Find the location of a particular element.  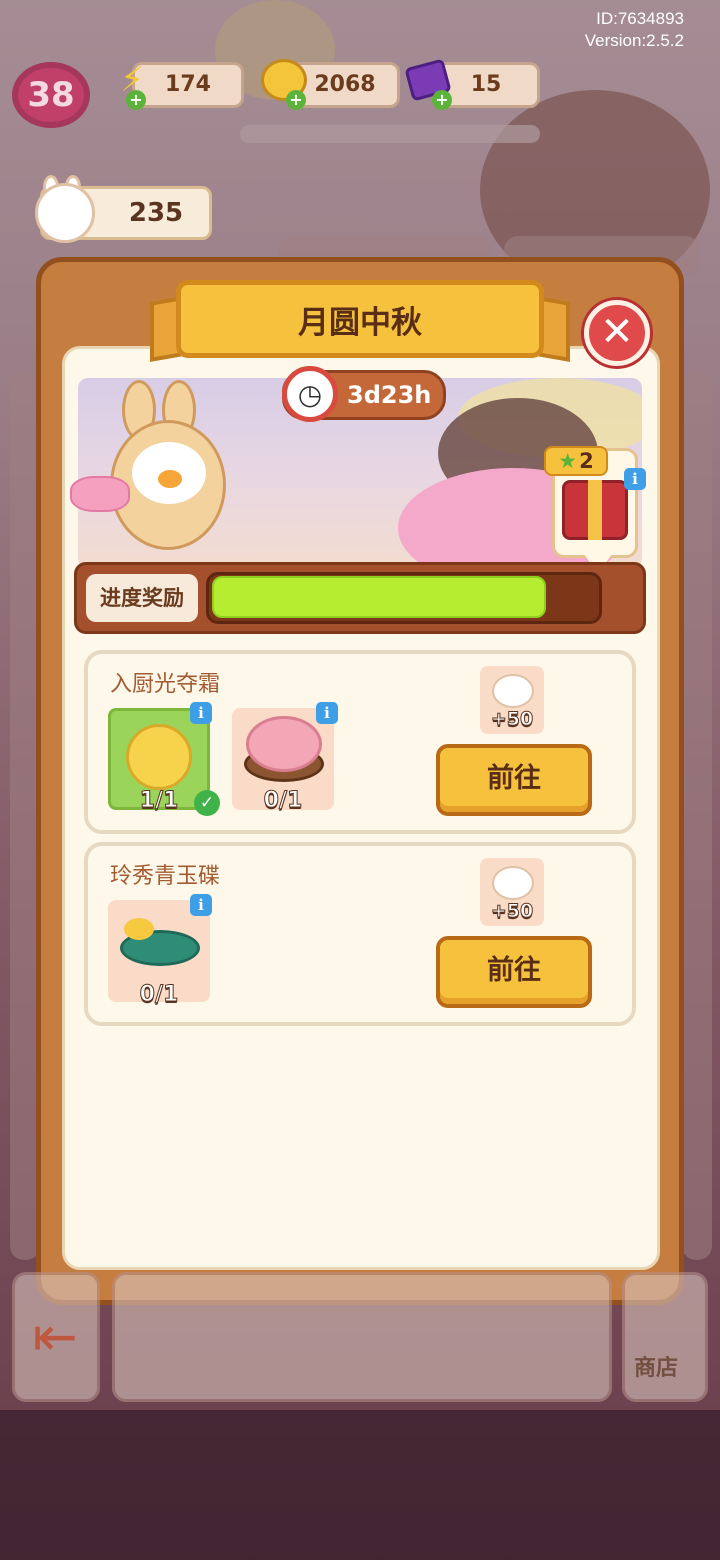

star-icon: ★ is located at coordinates (568, 461).